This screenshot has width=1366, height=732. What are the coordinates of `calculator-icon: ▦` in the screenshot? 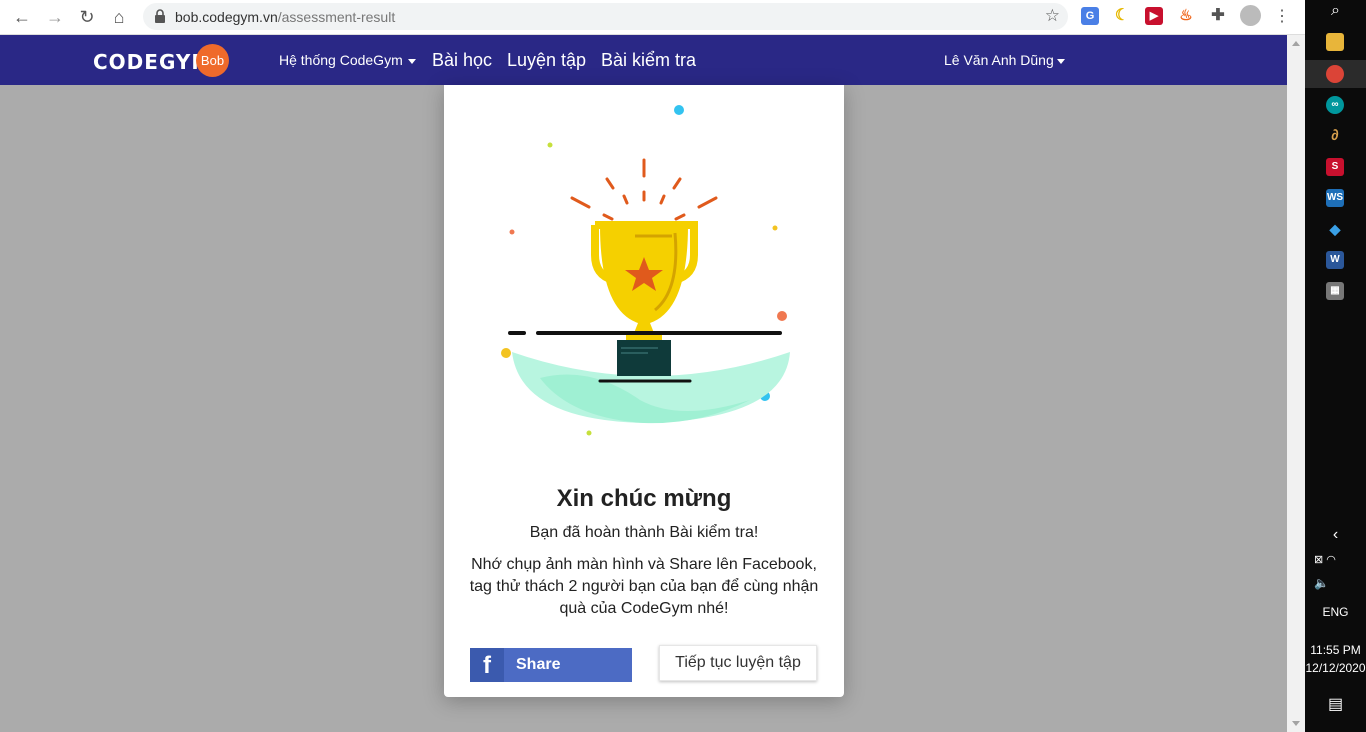 It's located at (1335, 291).